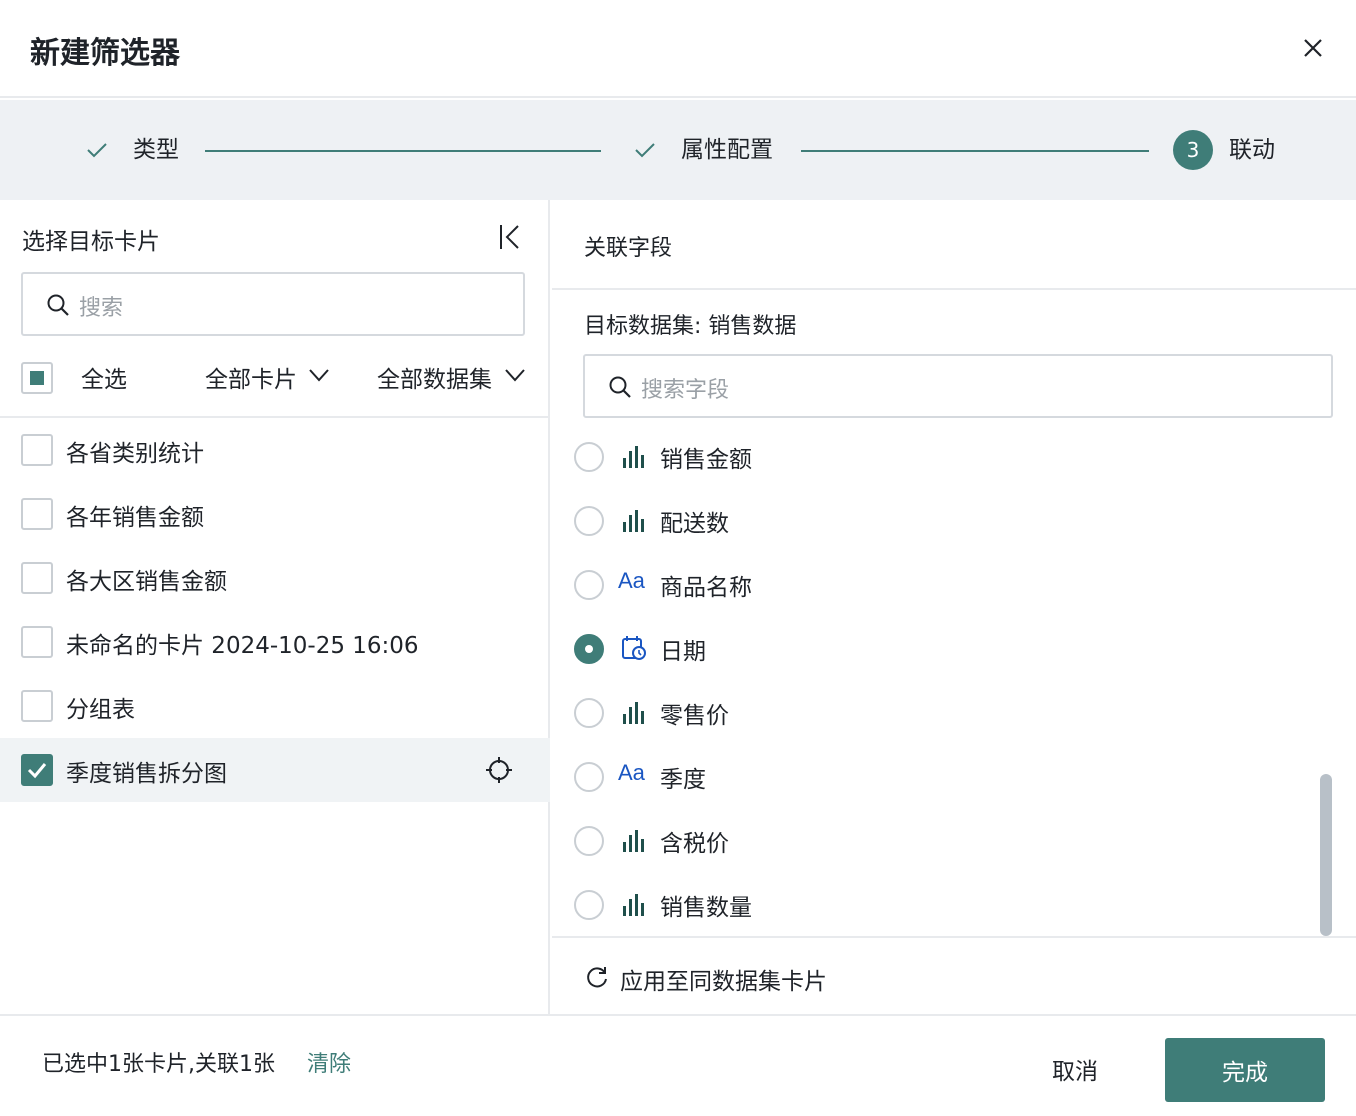  I want to click on select-all-label: 全选, so click(104, 377).